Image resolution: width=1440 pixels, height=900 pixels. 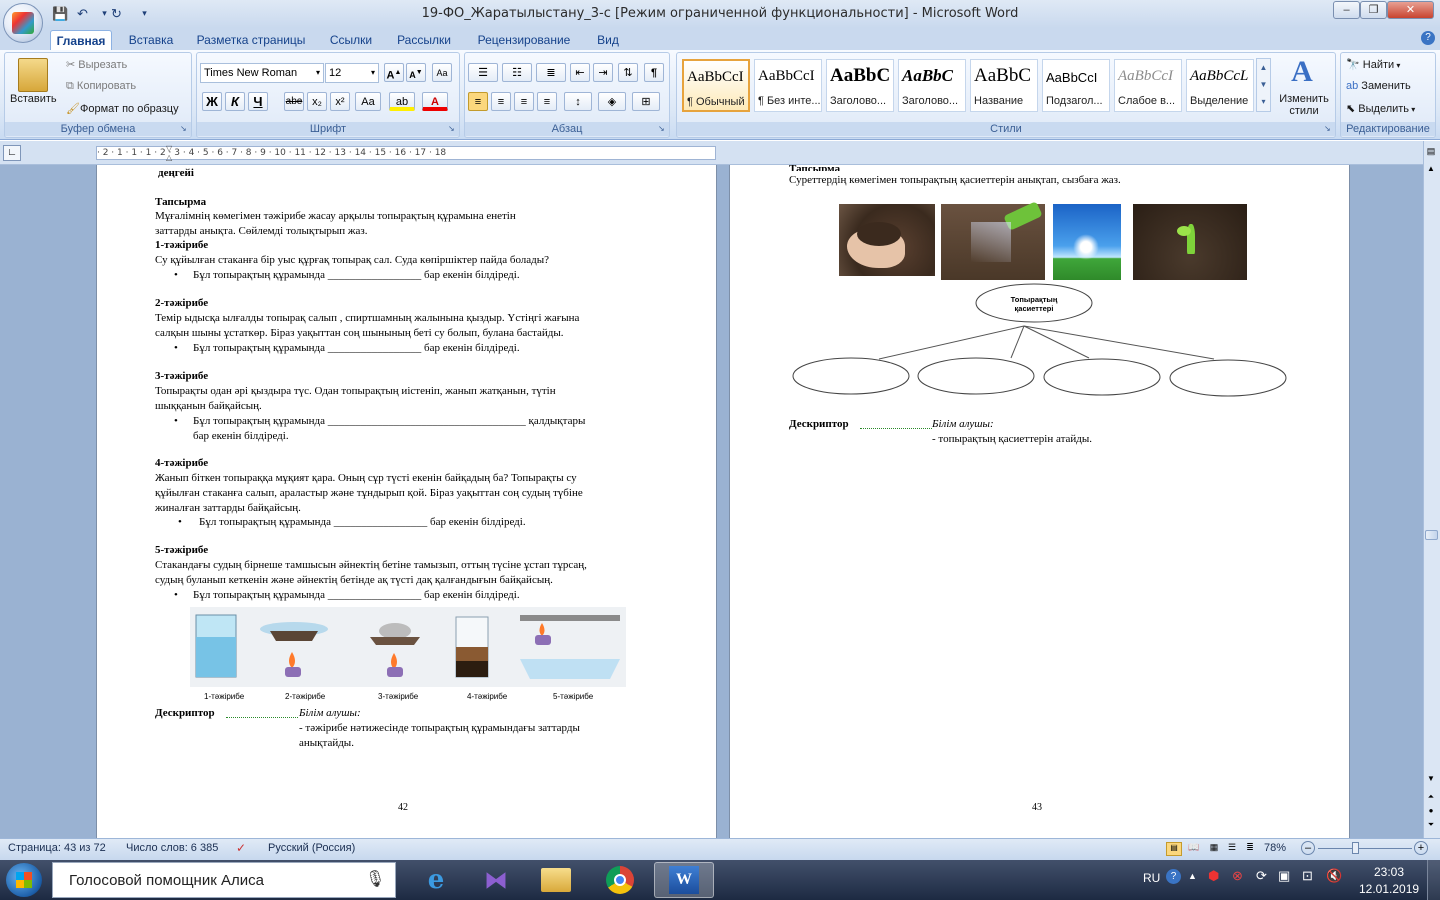 I want to click on full-screen-reading-icon: 📖, so click(x=1194, y=849).